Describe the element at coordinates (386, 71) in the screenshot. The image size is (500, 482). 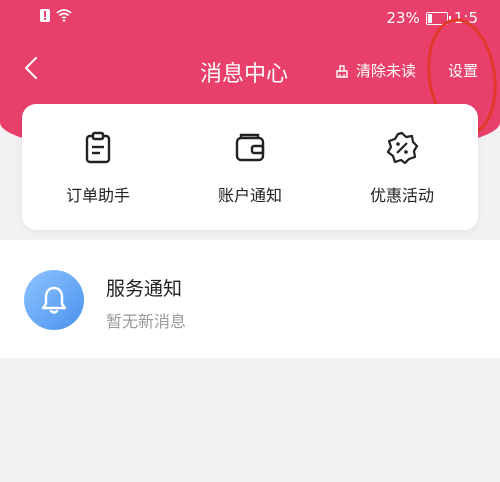
I see `clear-unread-label: 清除未读` at that location.